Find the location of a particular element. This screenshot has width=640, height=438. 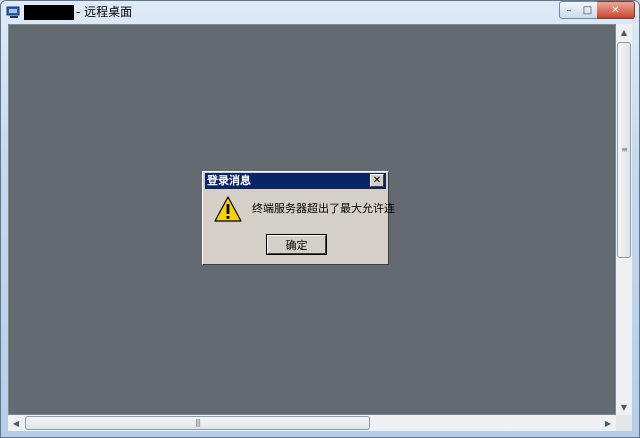

scrollbar-corner is located at coordinates (624, 423).